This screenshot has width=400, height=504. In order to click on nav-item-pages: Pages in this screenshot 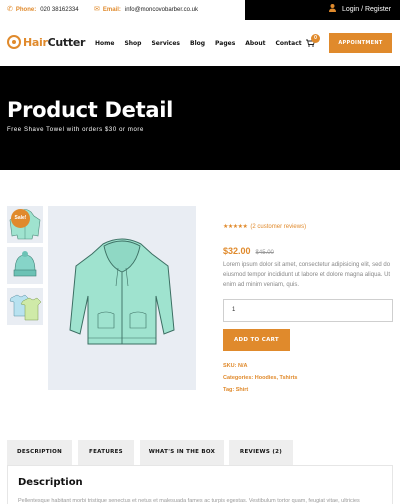, I will do `click(225, 43)`.